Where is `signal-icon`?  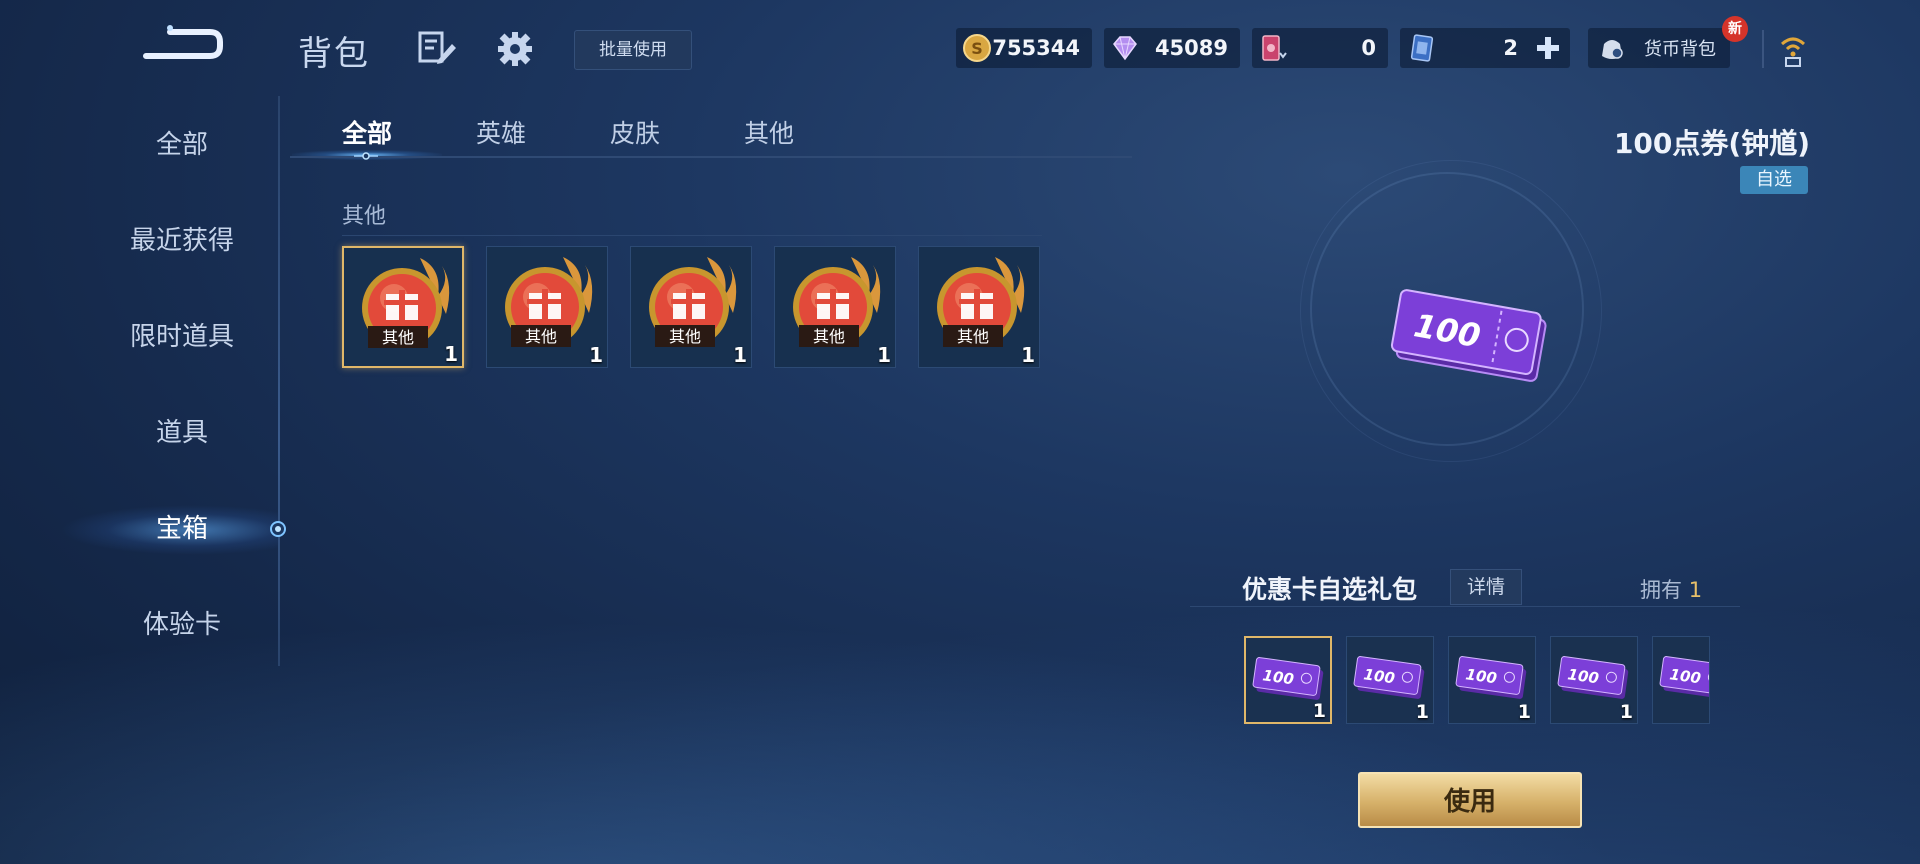
signal-icon is located at coordinates (1793, 49).